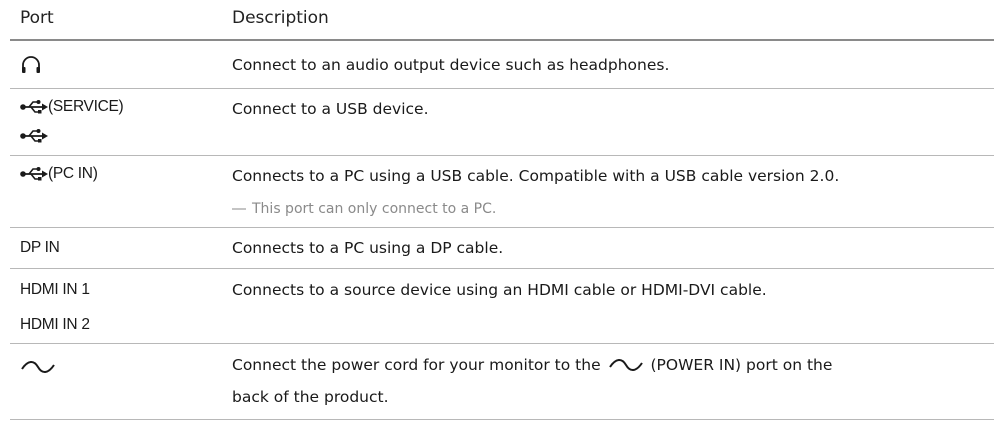 The width and height of the screenshot is (1004, 446). I want to click on header-description: Description, so click(280, 18).